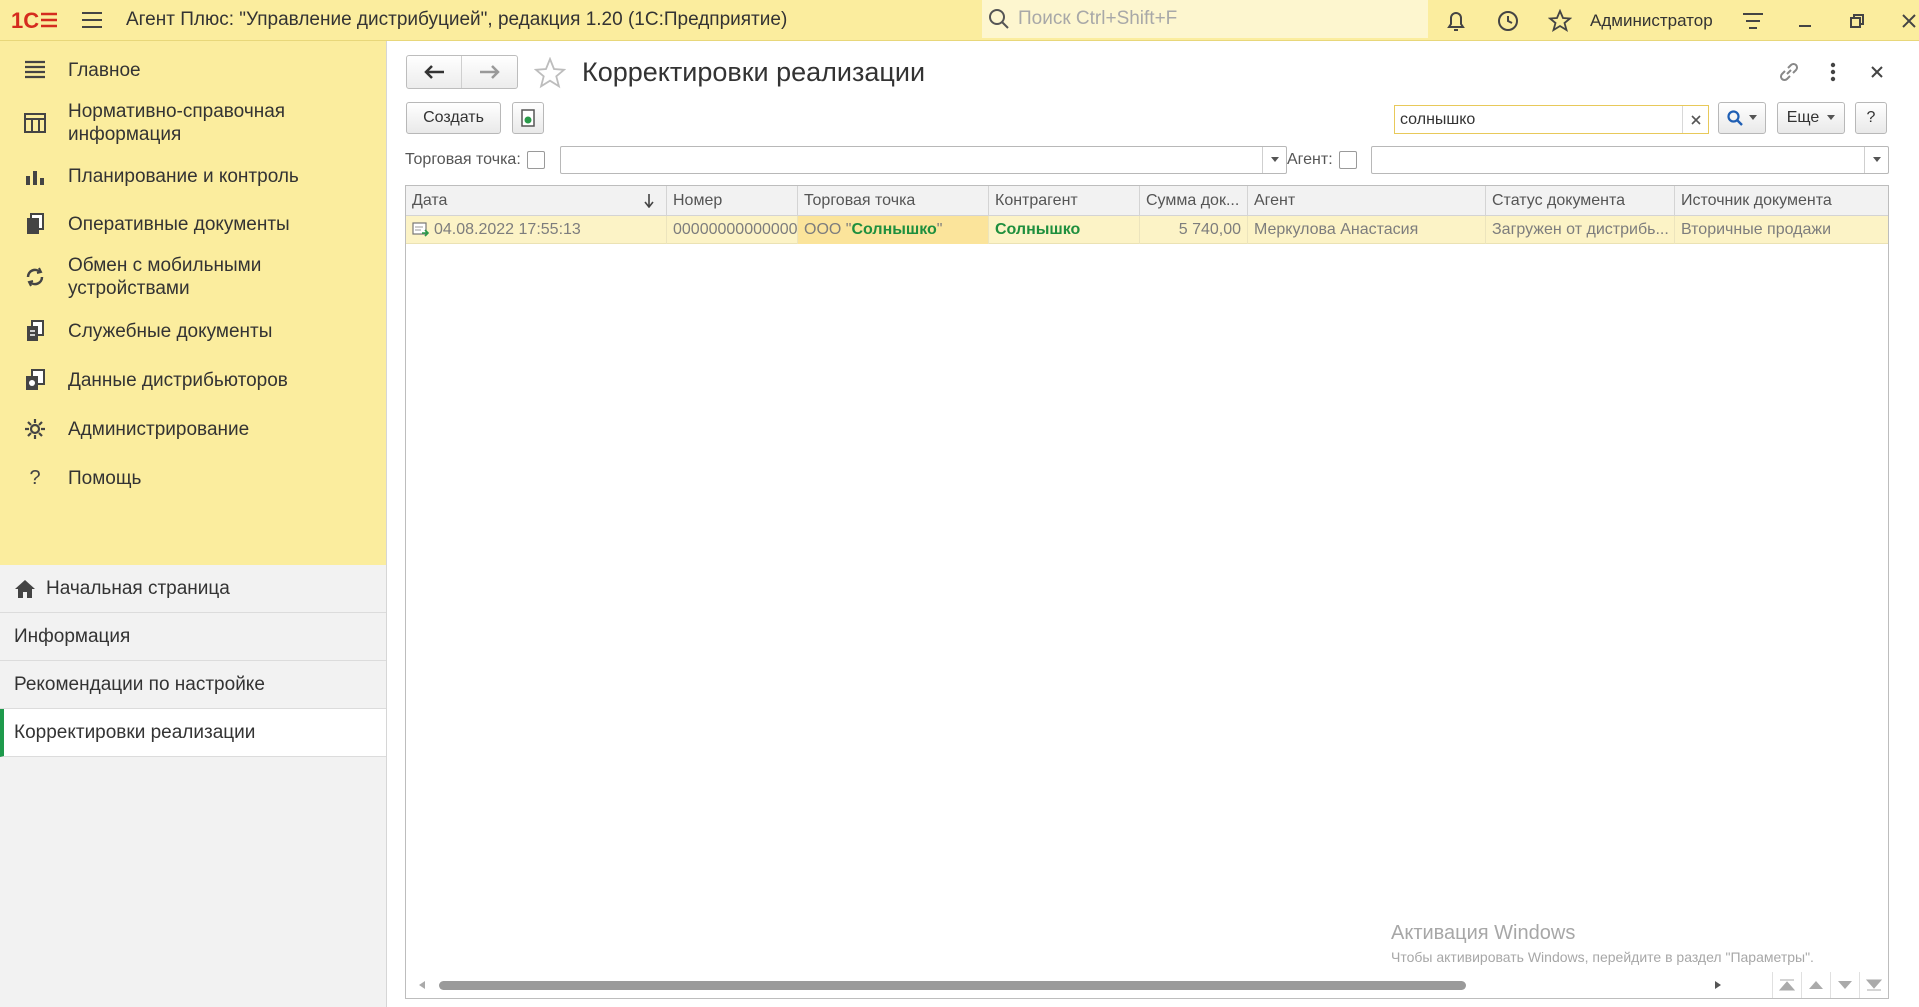  What do you see at coordinates (536, 160) in the screenshot?
I see `filter-outlet-checkbox` at bounding box center [536, 160].